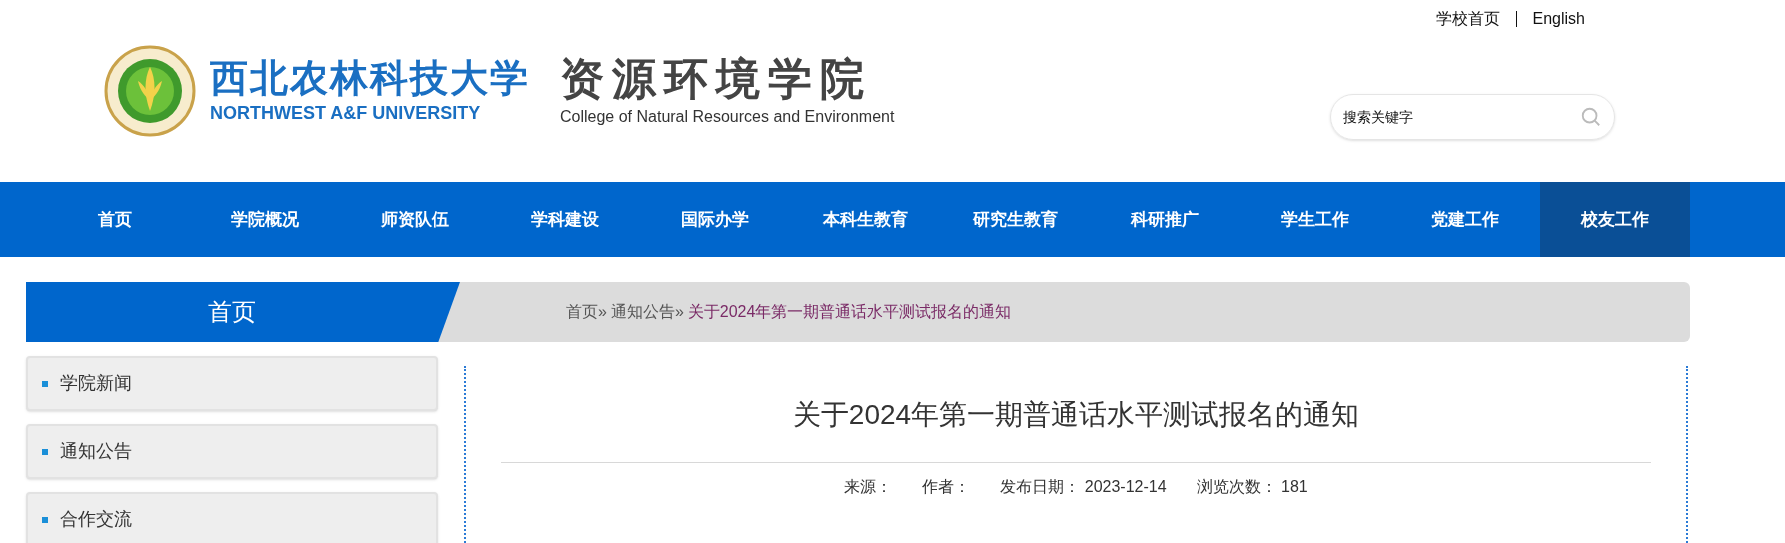 The height and width of the screenshot is (543, 1785). Describe the element at coordinates (1465, 219) in the screenshot. I see `nav-tab: 党建工作` at that location.